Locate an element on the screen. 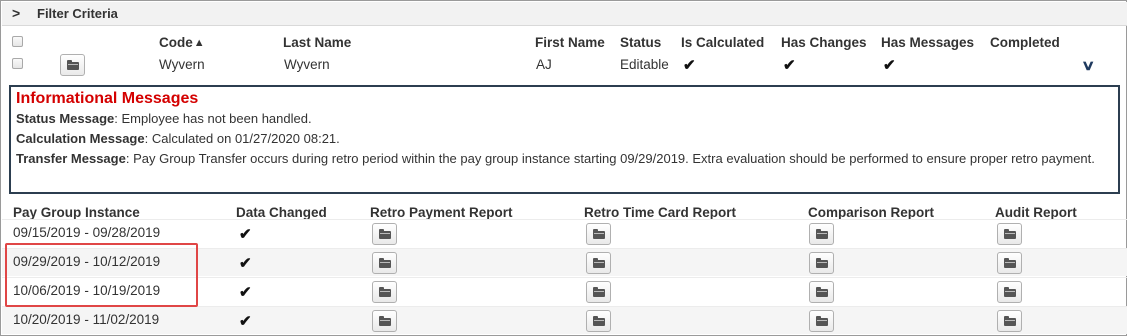 The image size is (1127, 336). cell-last-name: Wyvern is located at coordinates (307, 64).